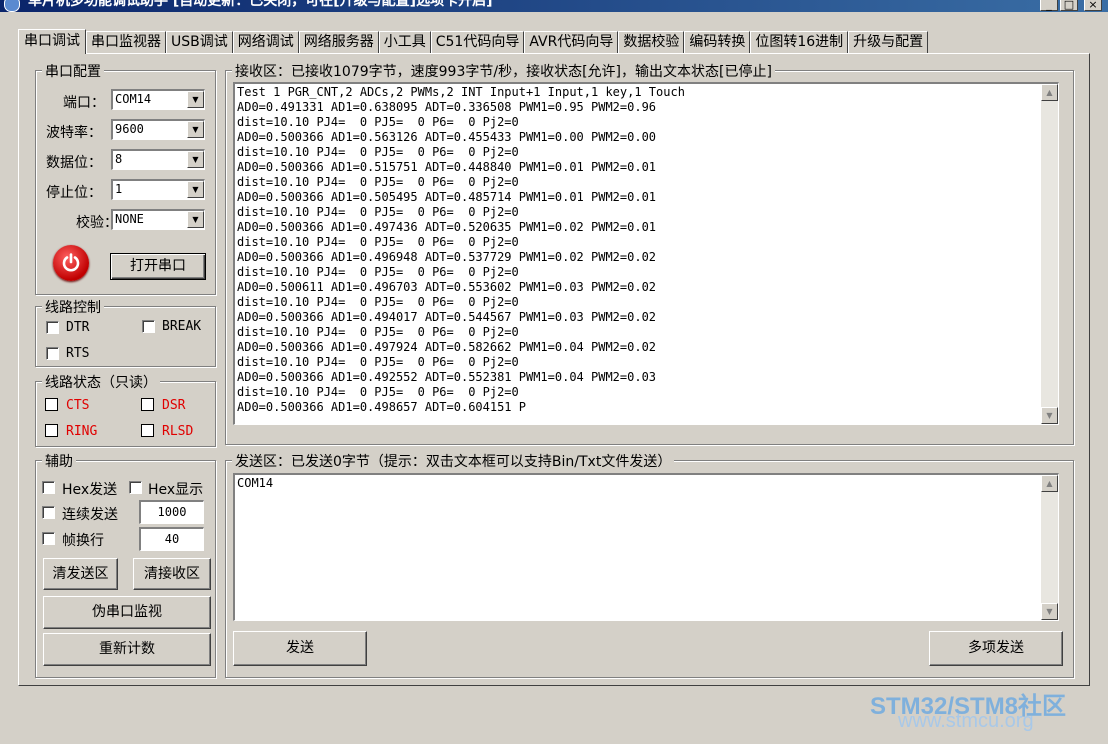 The width and height of the screenshot is (1108, 744). What do you see at coordinates (199, 42) in the screenshot?
I see `tab-usb-debug: USB调试` at bounding box center [199, 42].